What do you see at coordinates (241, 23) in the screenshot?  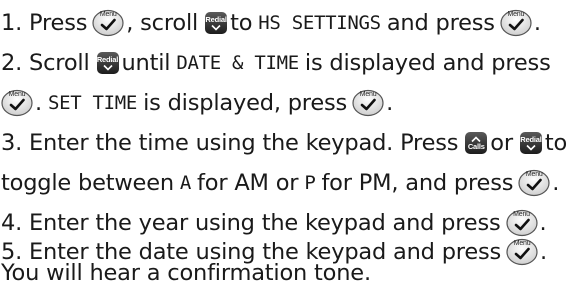 I see `step-1-text: to` at bounding box center [241, 23].